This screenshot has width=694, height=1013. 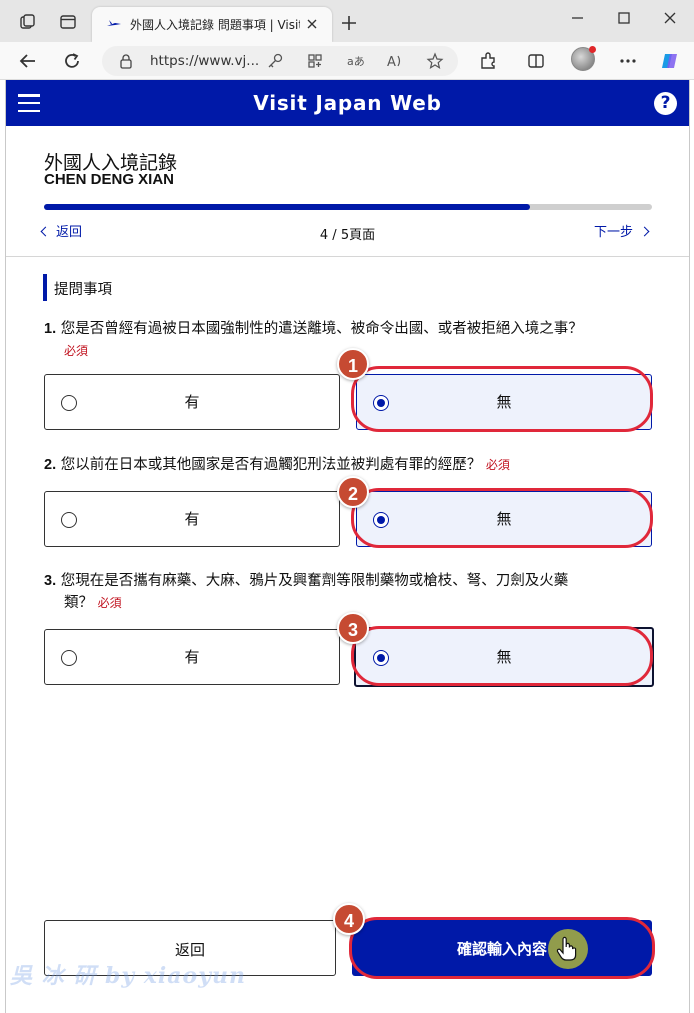 What do you see at coordinates (665, 103) in the screenshot?
I see `help-icon: ?` at bounding box center [665, 103].